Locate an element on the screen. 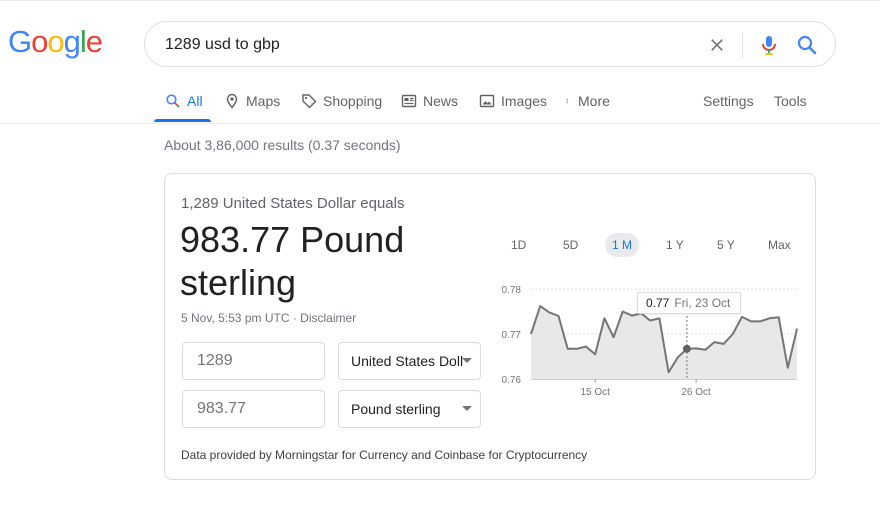 This screenshot has height=509, width=880. tab-images-label: Images is located at coordinates (524, 101).